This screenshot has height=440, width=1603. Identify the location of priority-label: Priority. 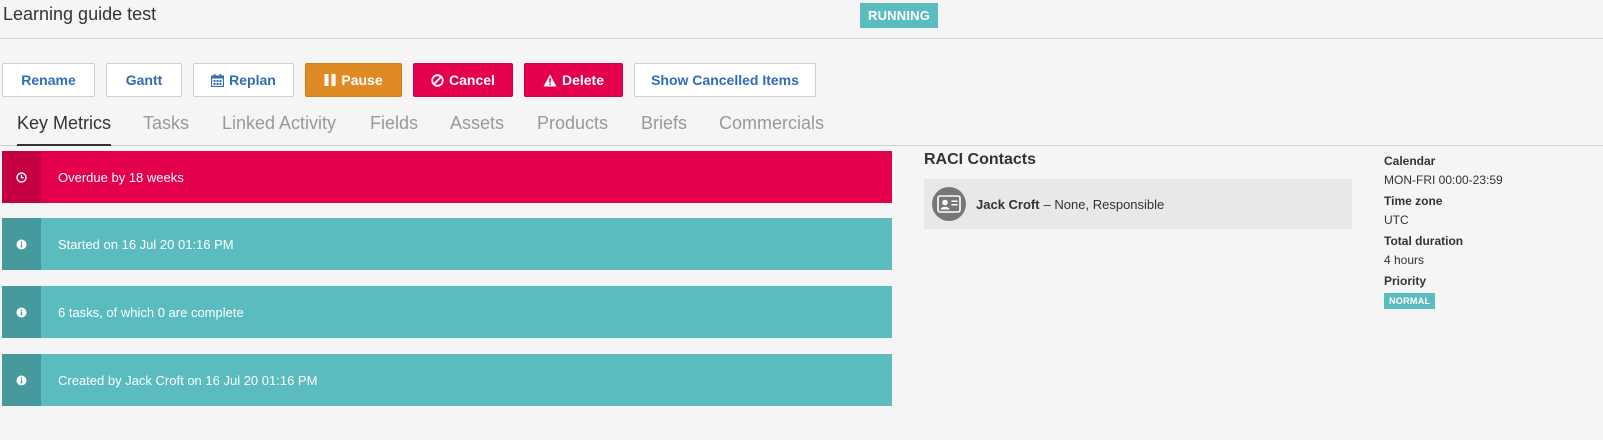
(1405, 281).